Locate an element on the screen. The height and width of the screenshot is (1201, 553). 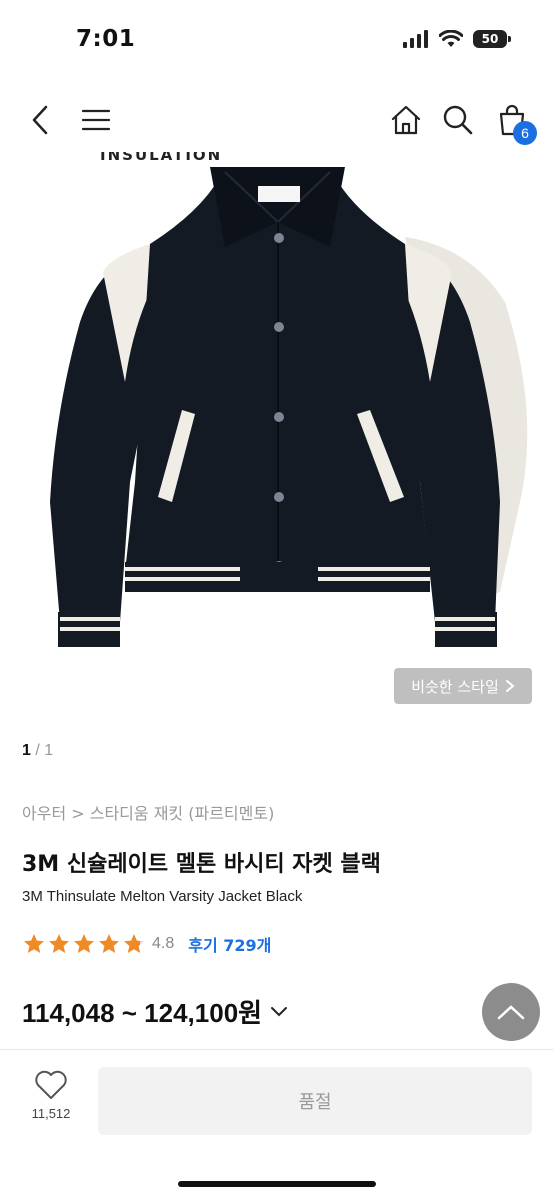
home-button is located at coordinates (406, 120).